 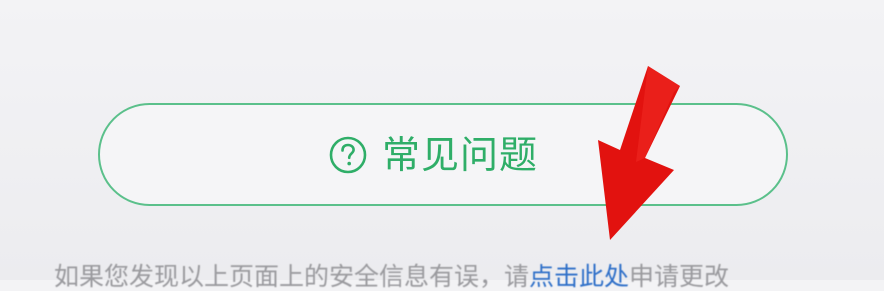 I want to click on red-arrow-annotation, so click(x=639, y=153).